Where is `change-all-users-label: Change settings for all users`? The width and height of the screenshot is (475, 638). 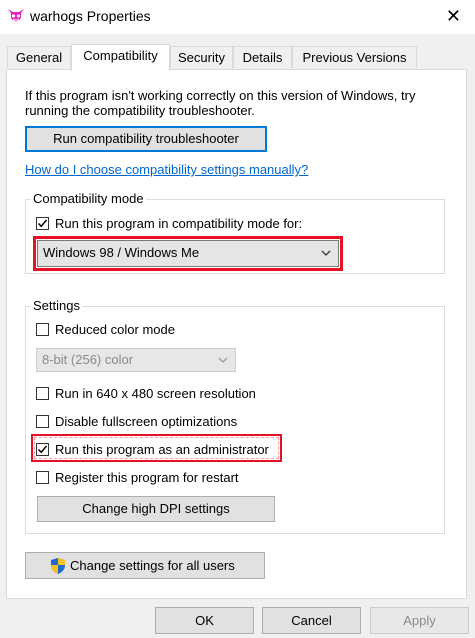 change-all-users-label: Change settings for all users is located at coordinates (152, 565).